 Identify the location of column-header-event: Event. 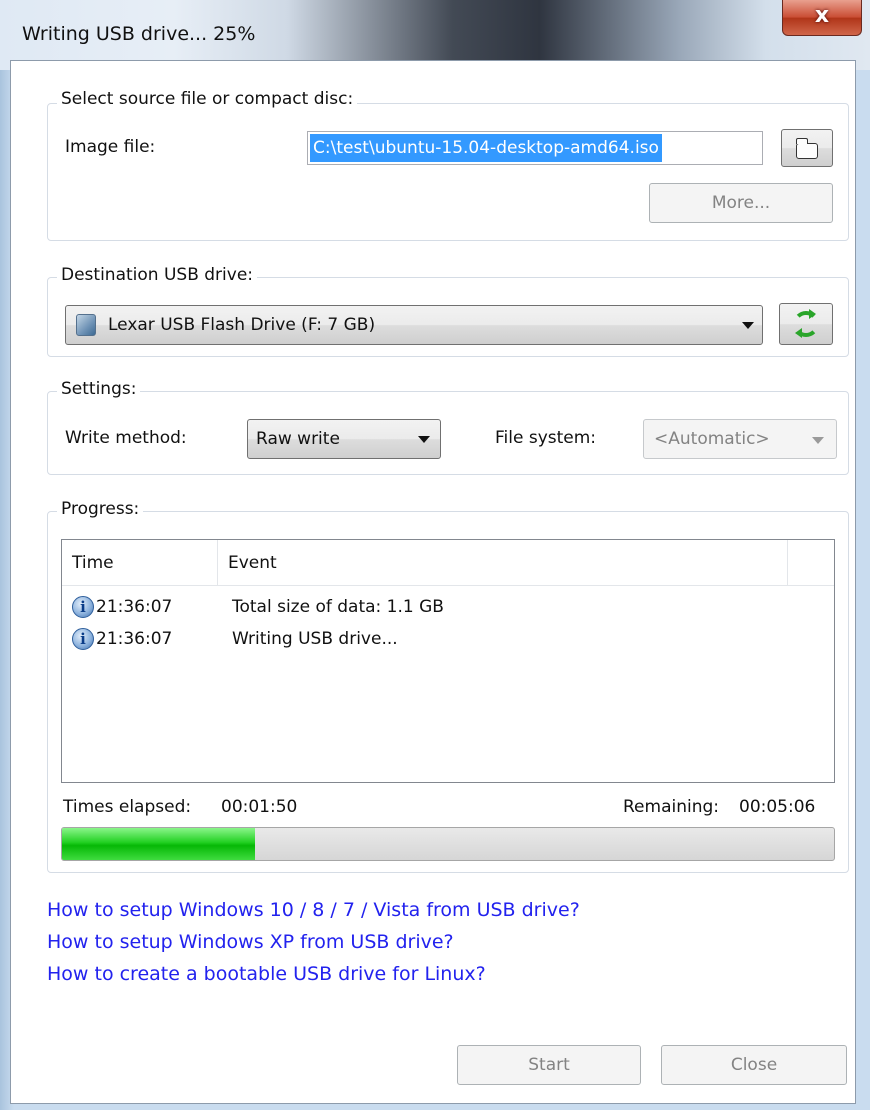
(503, 563).